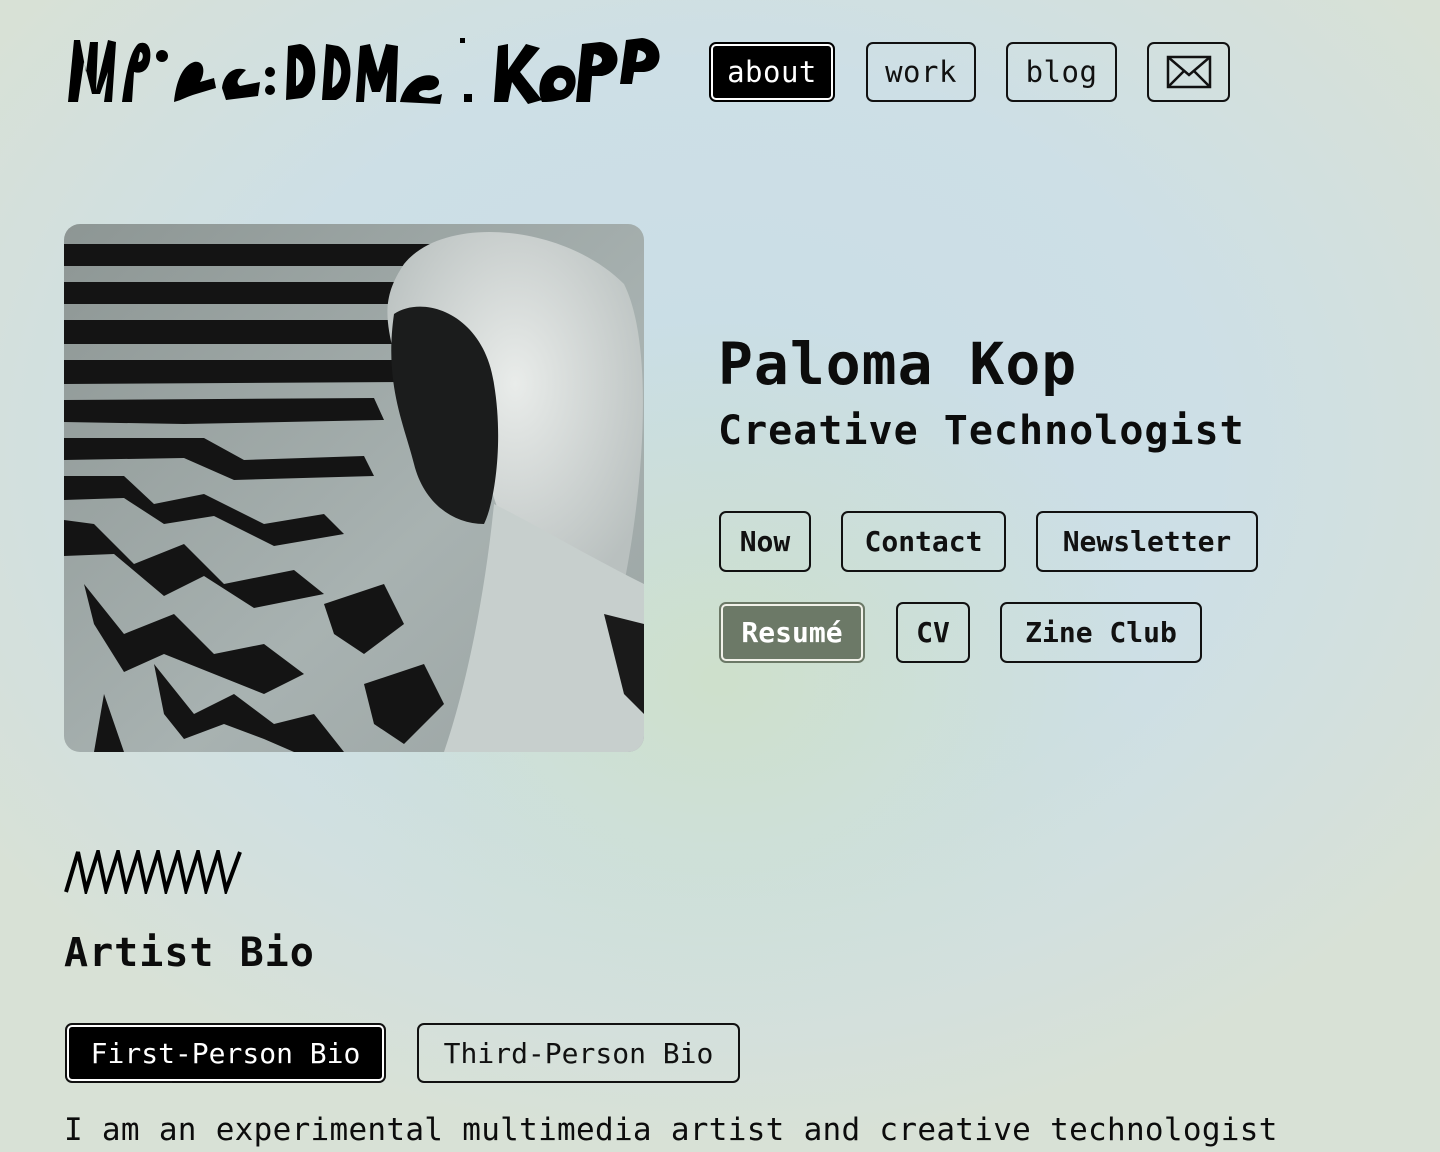 The width and height of the screenshot is (1440, 1152). I want to click on envelope-icon, so click(1188, 72).